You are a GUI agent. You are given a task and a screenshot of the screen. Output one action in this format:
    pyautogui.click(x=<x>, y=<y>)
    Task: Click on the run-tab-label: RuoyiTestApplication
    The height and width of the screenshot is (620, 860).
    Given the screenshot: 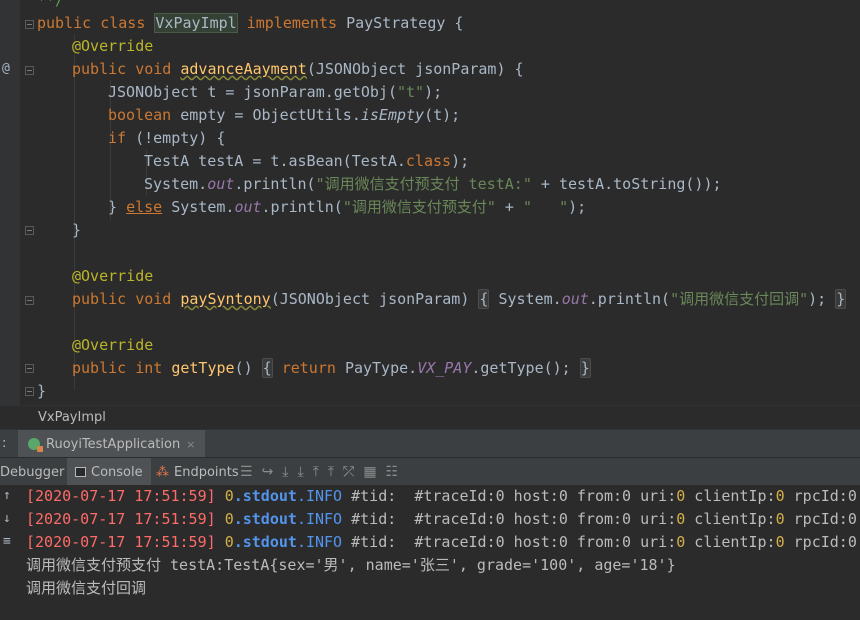 What is the action you would take?
    pyautogui.click(x=113, y=444)
    